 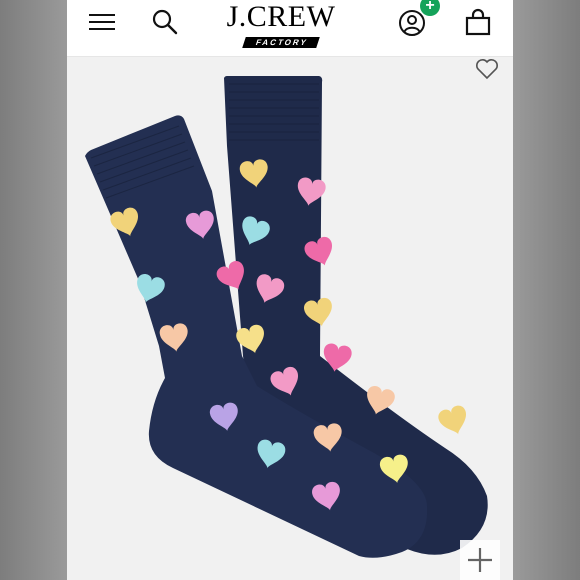 I want to click on add-badge: +, so click(x=430, y=8).